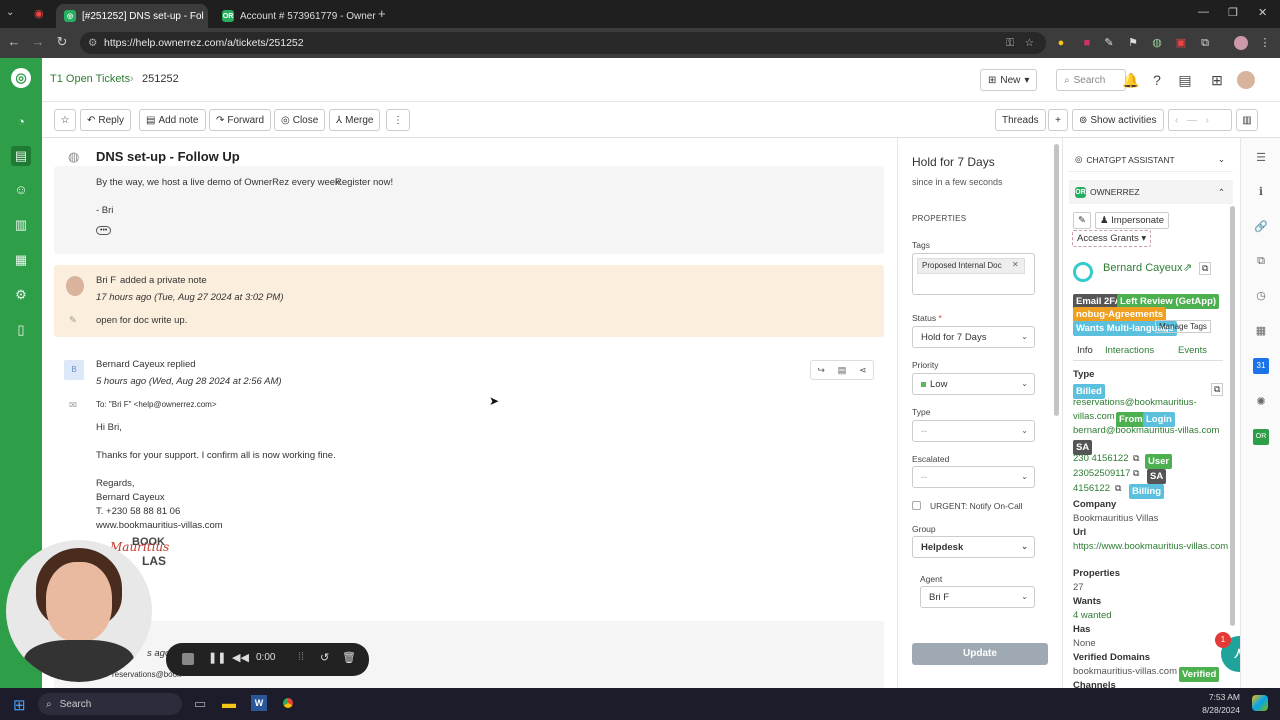  I want to click on extension-icon: ✎, so click(1109, 43).